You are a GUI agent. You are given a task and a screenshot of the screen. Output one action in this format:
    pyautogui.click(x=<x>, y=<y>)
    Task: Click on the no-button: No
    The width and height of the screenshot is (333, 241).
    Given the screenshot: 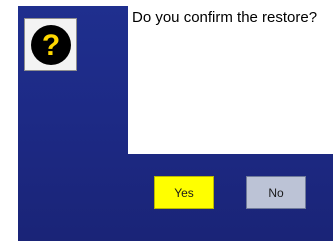 What is the action you would take?
    pyautogui.click(x=276, y=192)
    